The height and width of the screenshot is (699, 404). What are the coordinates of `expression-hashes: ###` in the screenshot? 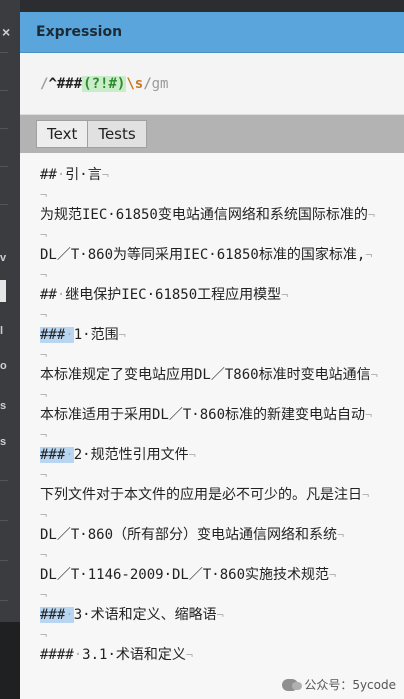 It's located at (69, 83).